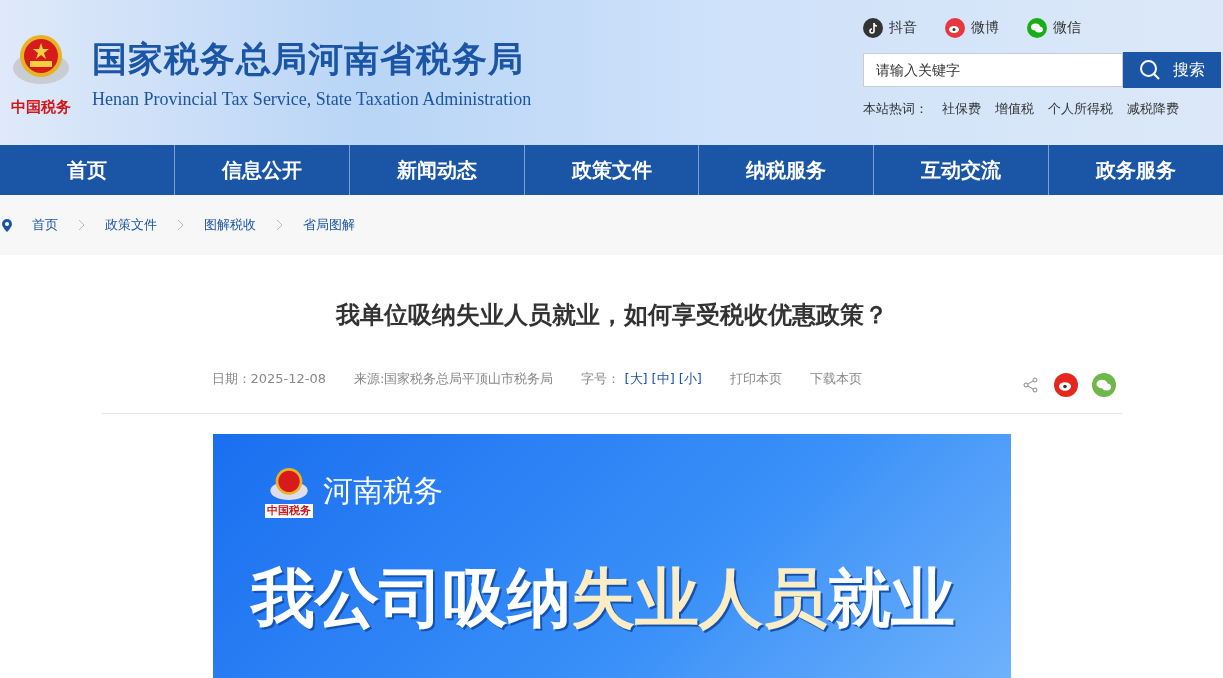 This screenshot has width=1223, height=678. Describe the element at coordinates (972, 28) in the screenshot. I see `social-link: 微博` at that location.